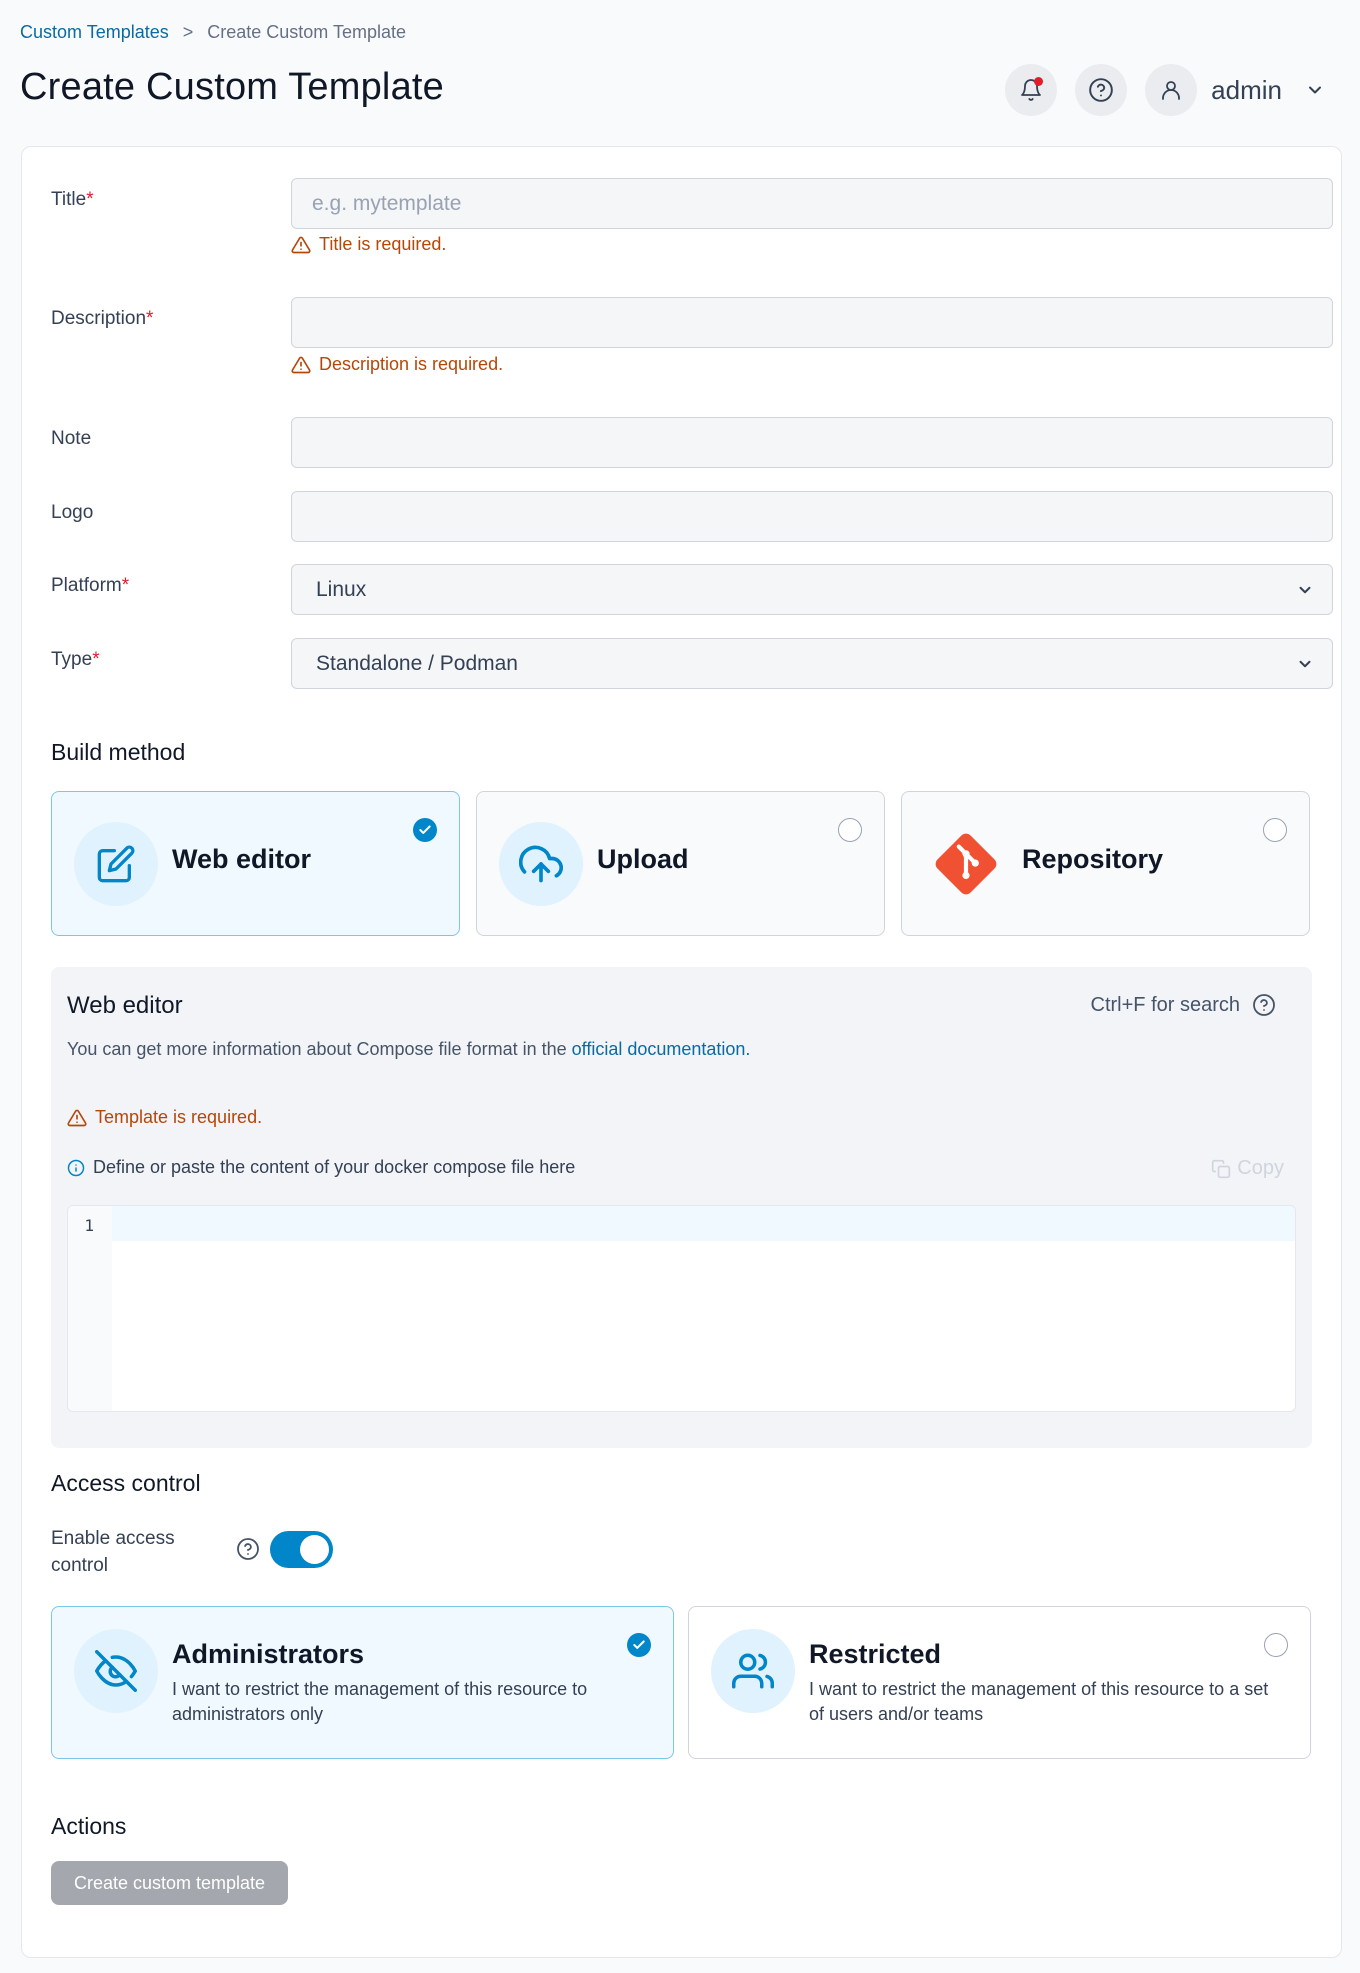 This screenshot has width=1360, height=1973. I want to click on edit-icon, so click(116, 864).